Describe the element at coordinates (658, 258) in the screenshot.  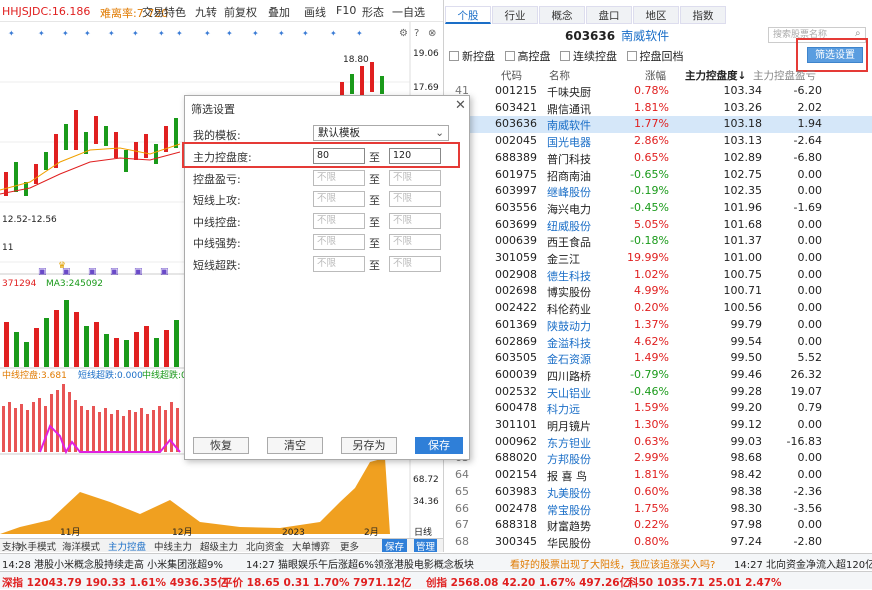
I see `table-row: 51301059金三江19.99%101.000.00` at that location.